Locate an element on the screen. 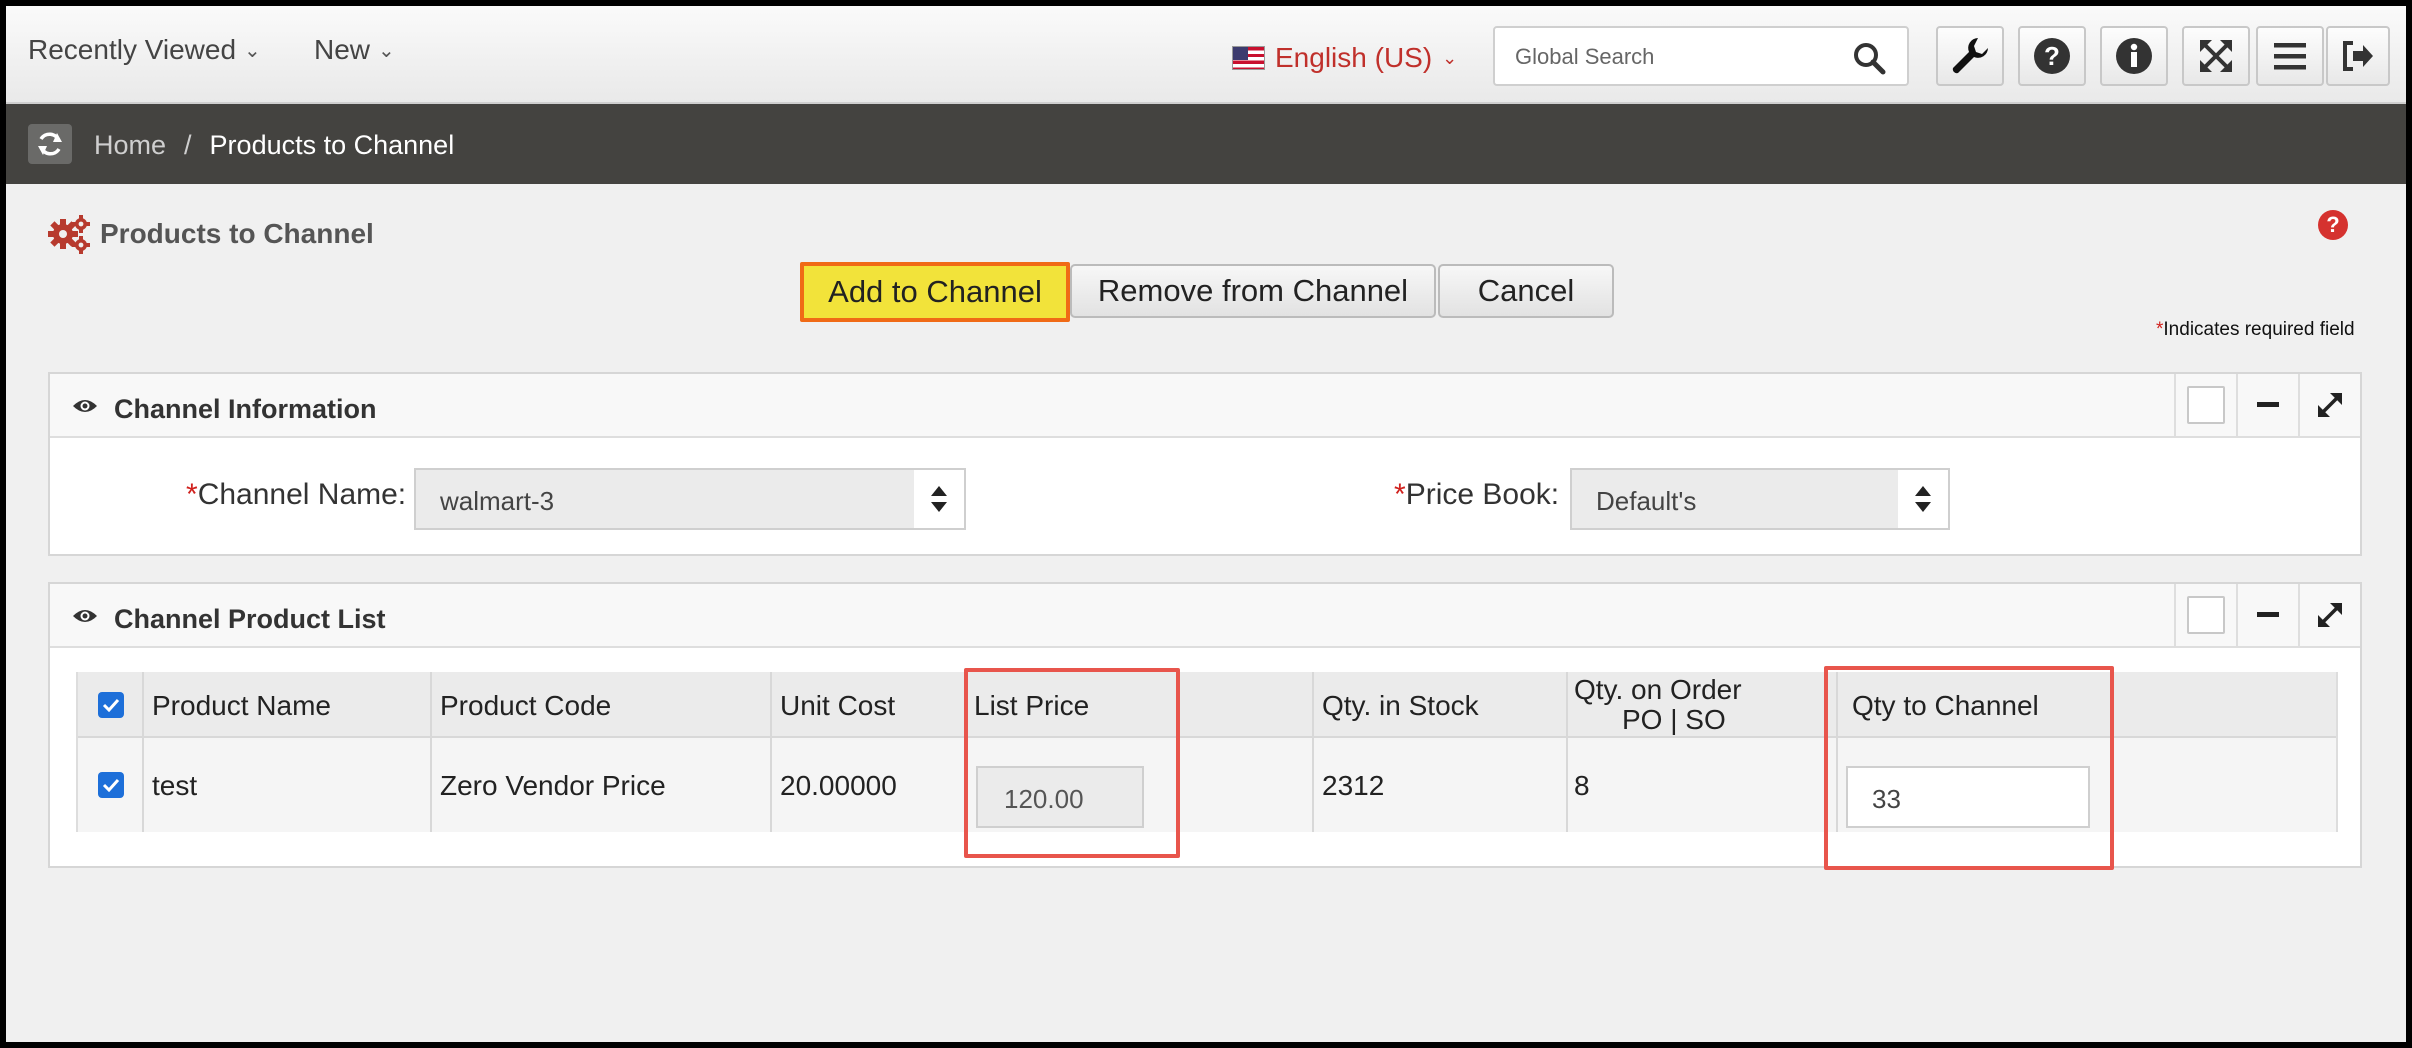  list-price-input: 120.00 is located at coordinates (1060, 797).